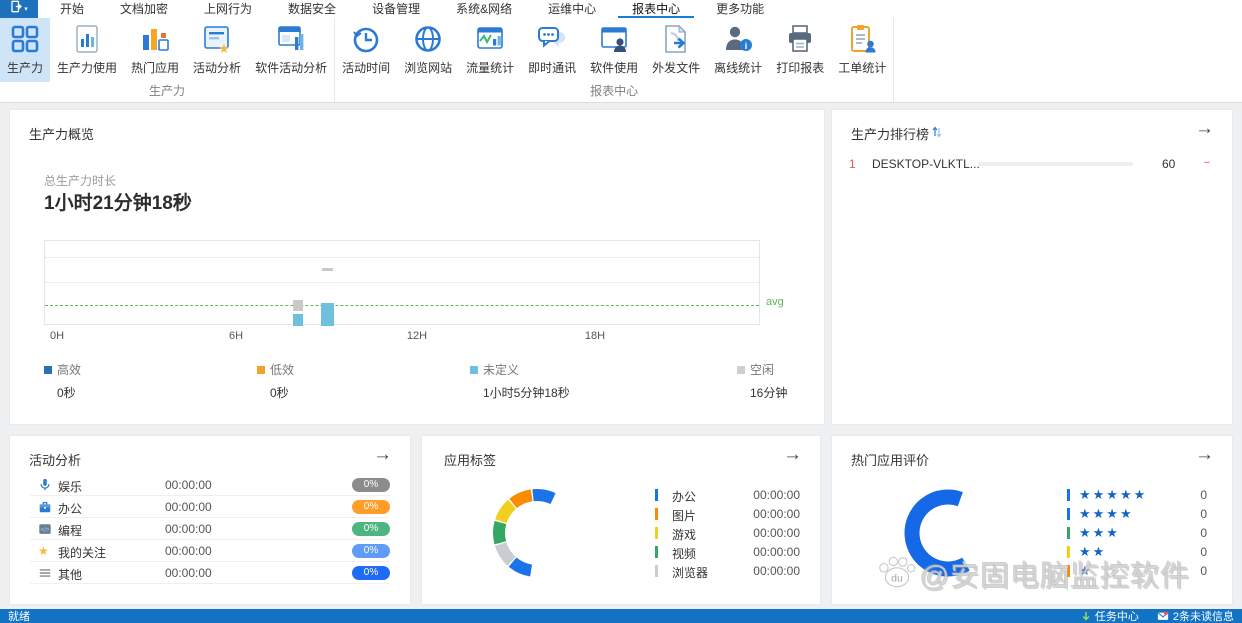 The height and width of the screenshot is (623, 1242). What do you see at coordinates (210, 573) in the screenshot?
I see `list-item-other: 其他 00:00:00 0%` at bounding box center [210, 573].